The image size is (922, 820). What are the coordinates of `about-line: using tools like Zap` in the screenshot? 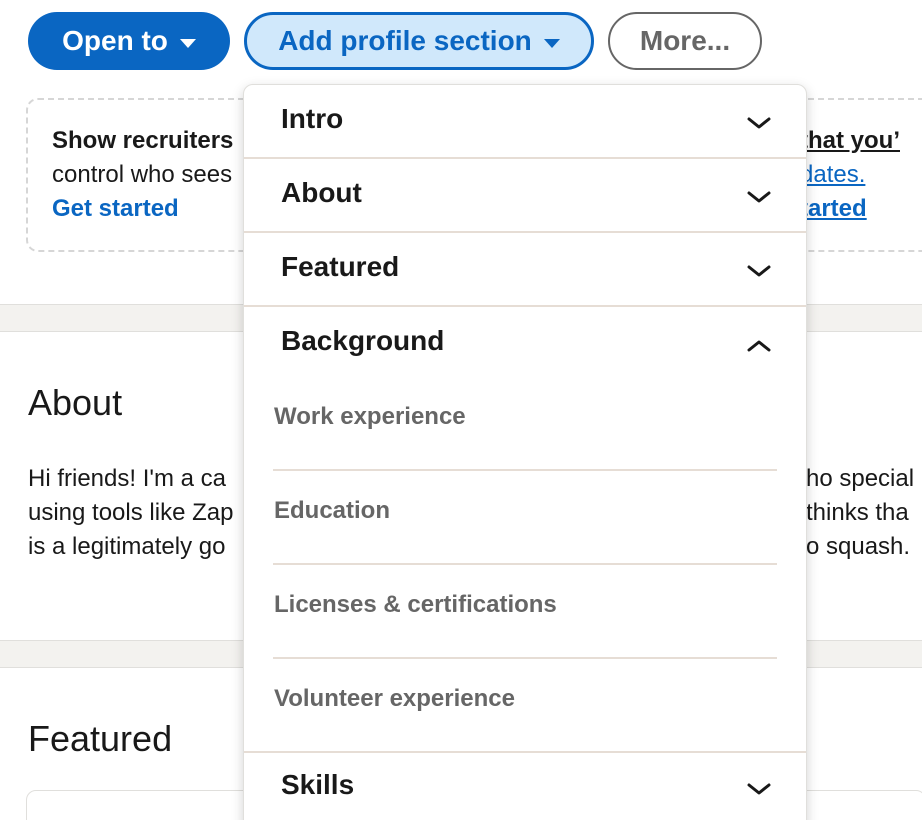 It's located at (131, 512).